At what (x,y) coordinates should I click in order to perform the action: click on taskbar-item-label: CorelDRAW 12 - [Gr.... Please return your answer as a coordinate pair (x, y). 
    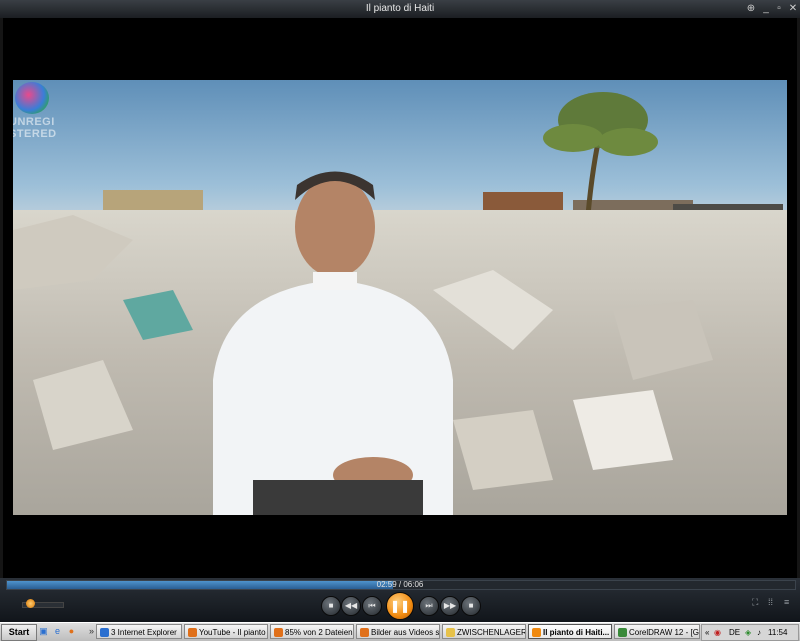
    Looking at the image, I should click on (664, 632).